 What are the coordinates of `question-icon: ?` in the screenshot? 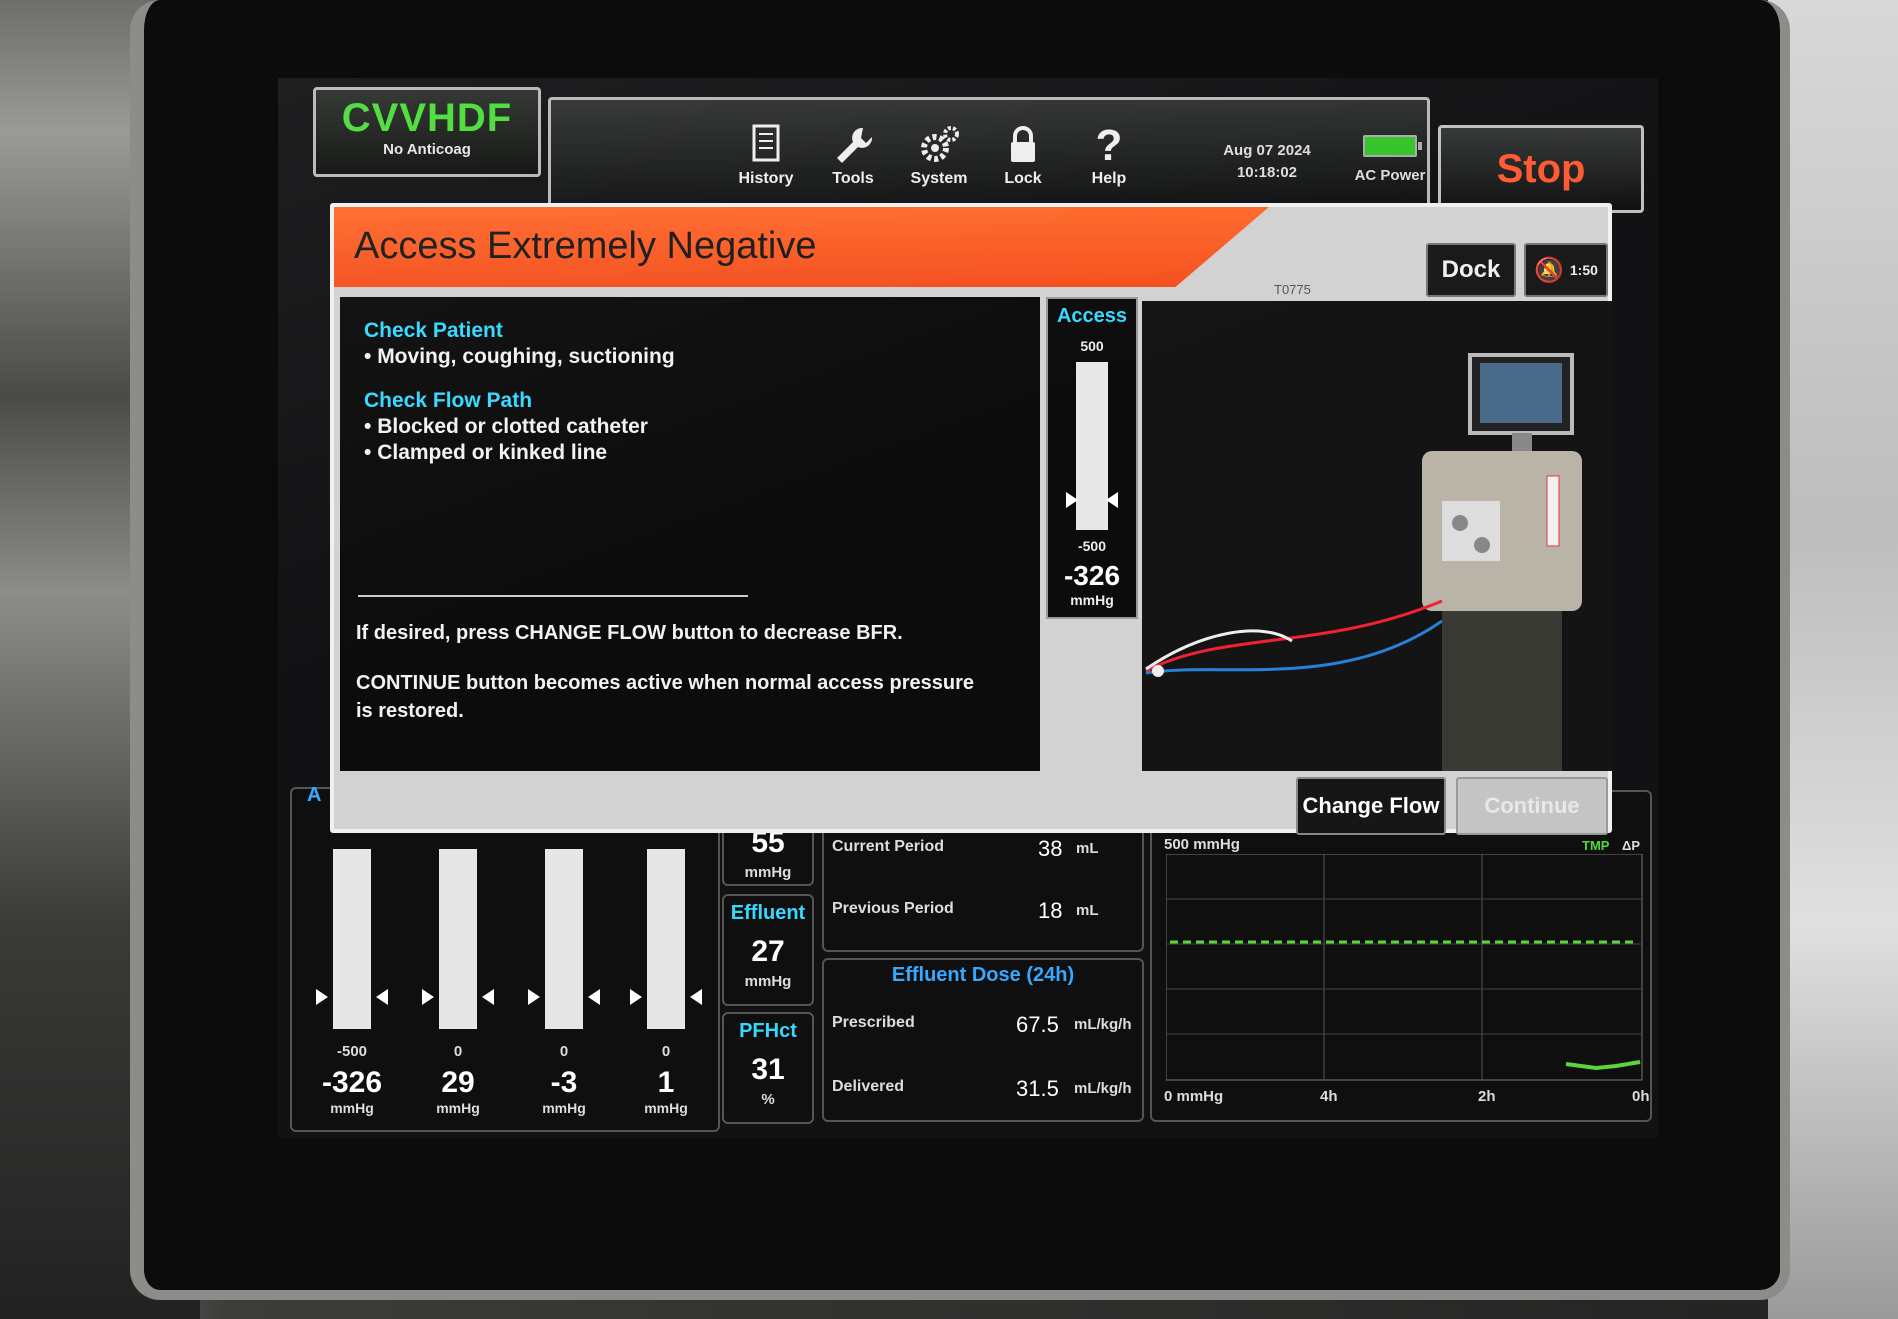 It's located at (1109, 145).